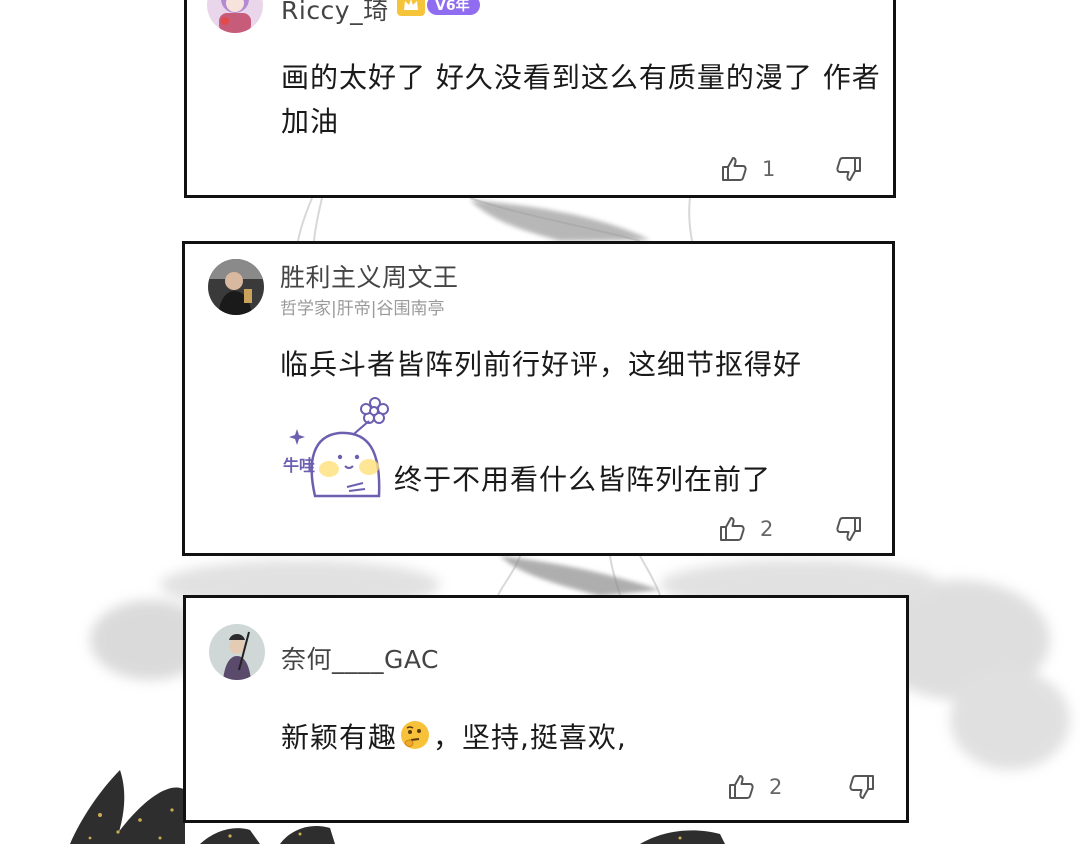 The width and height of the screenshot is (1080, 844). I want to click on vip-level-label: V6年, so click(453, 7).